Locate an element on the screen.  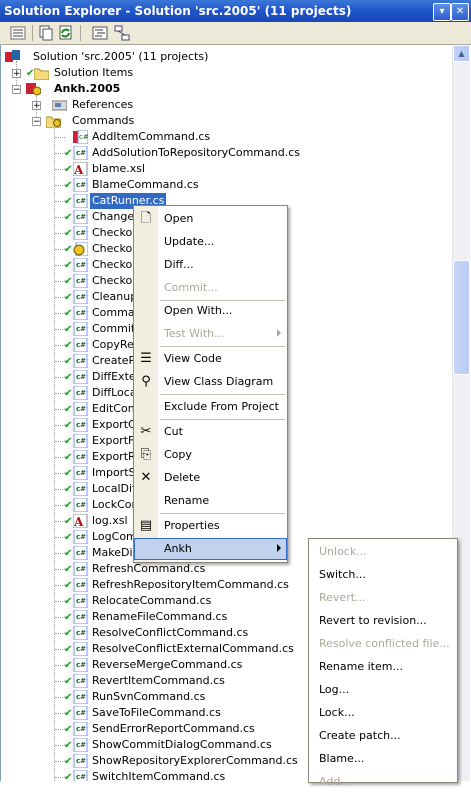
tree-node-commands: − Commands is located at coordinates (221, 121).